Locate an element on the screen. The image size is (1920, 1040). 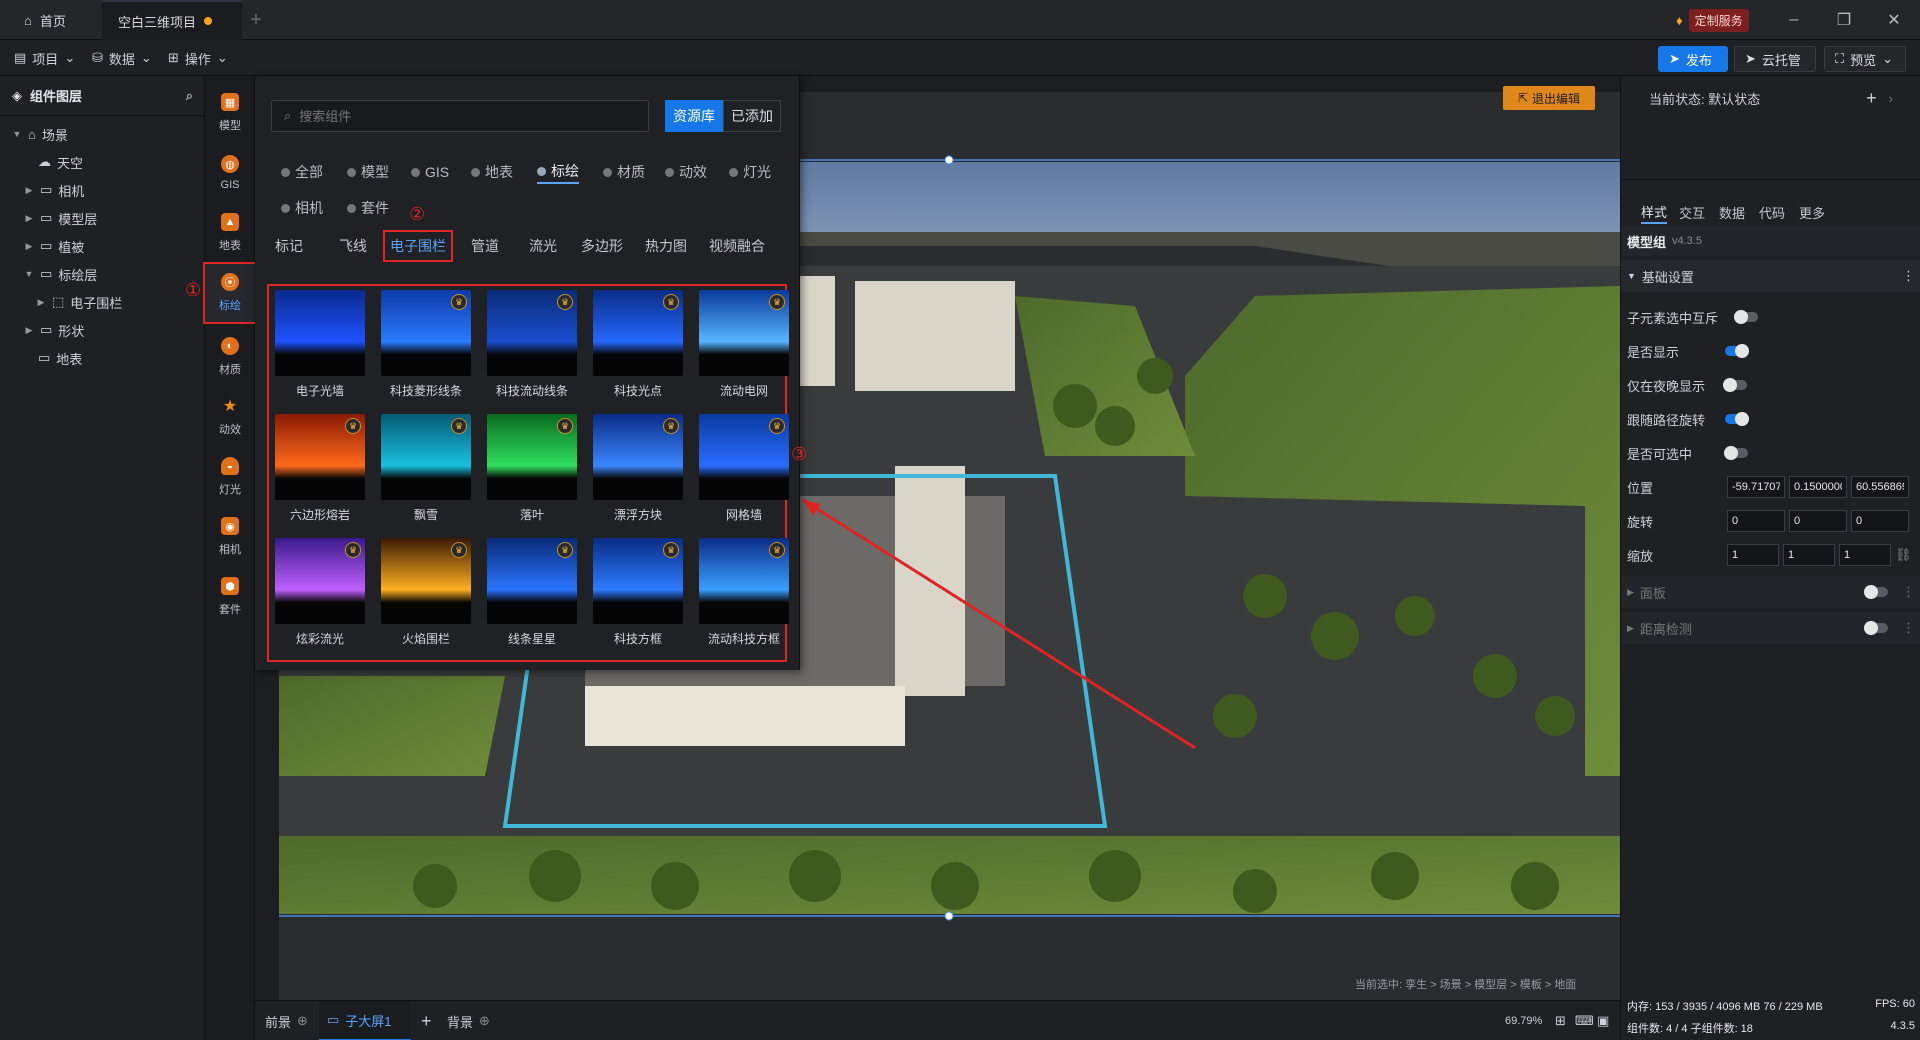
category-material: 材质 is located at coordinates (624, 172).